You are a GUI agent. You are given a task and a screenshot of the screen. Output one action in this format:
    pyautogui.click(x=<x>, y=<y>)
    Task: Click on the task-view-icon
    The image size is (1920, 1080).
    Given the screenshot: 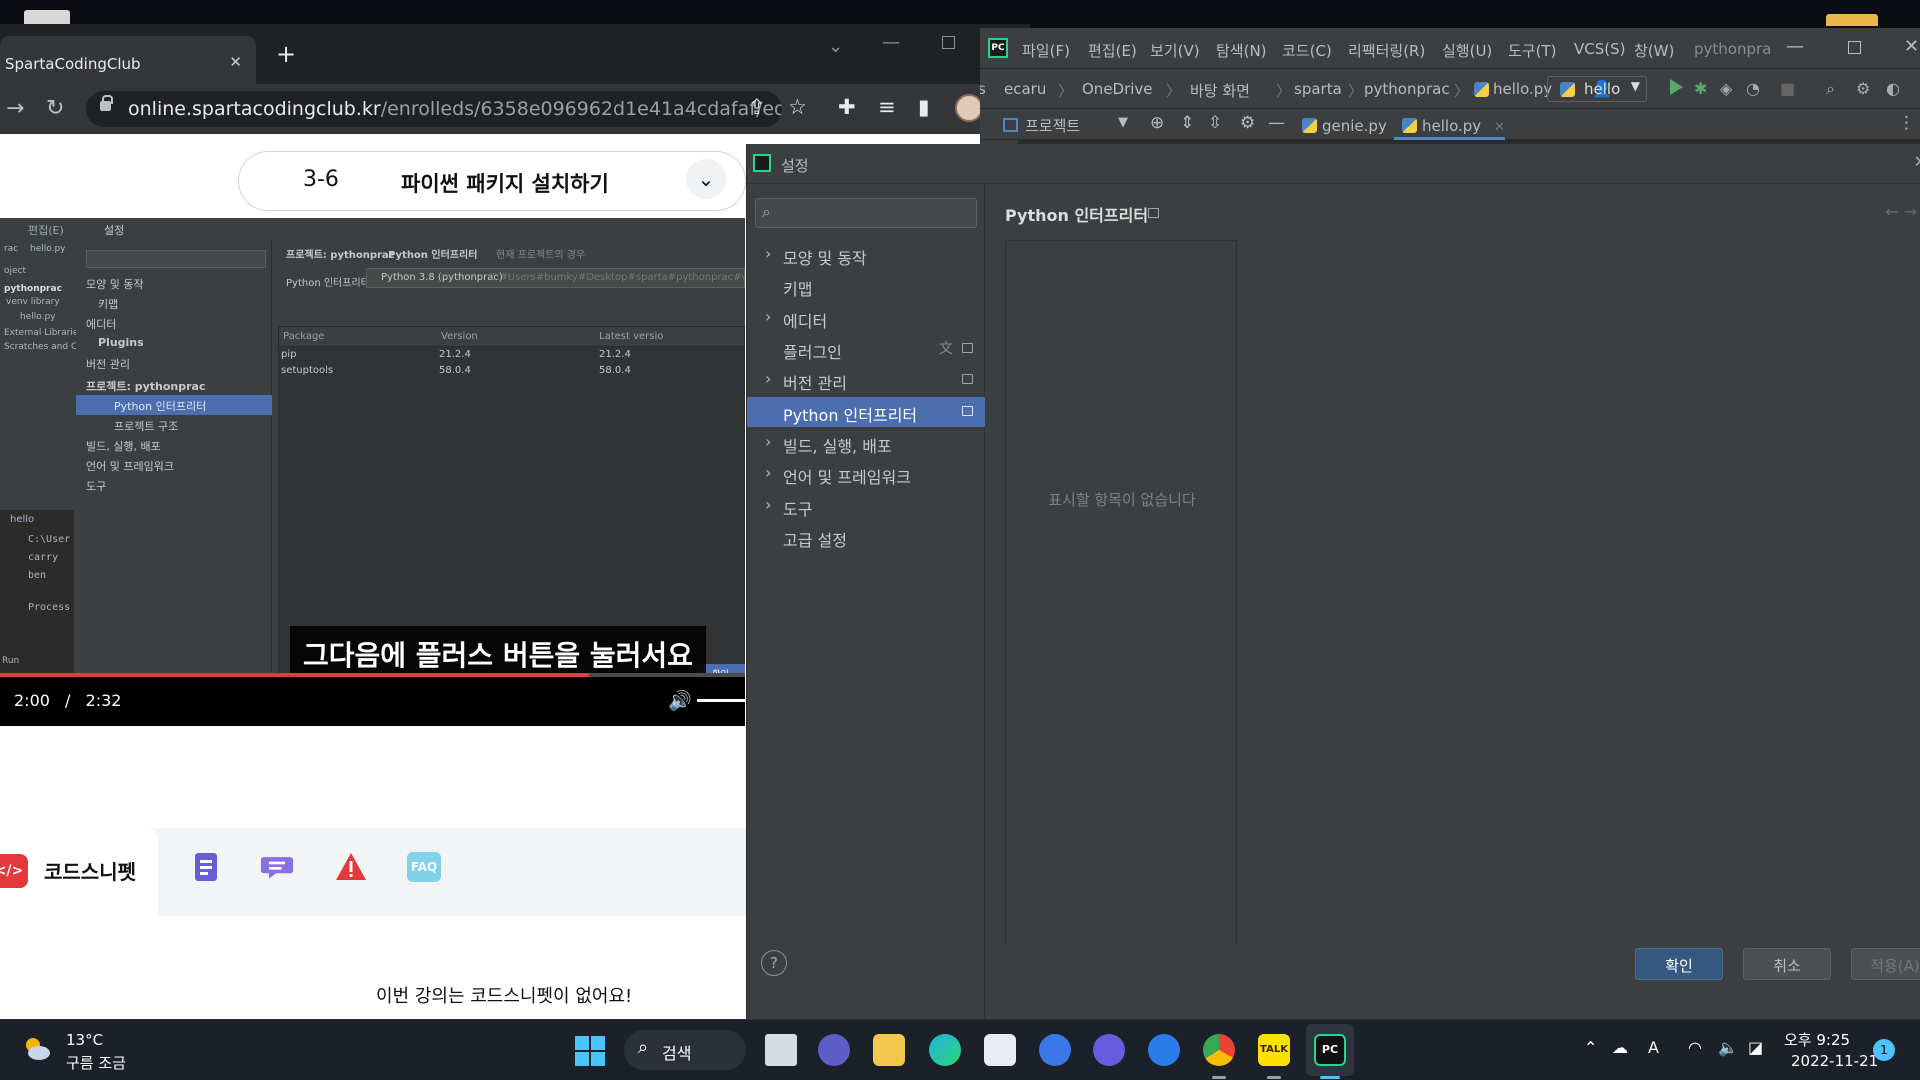 What is the action you would take?
    pyautogui.click(x=781, y=1050)
    